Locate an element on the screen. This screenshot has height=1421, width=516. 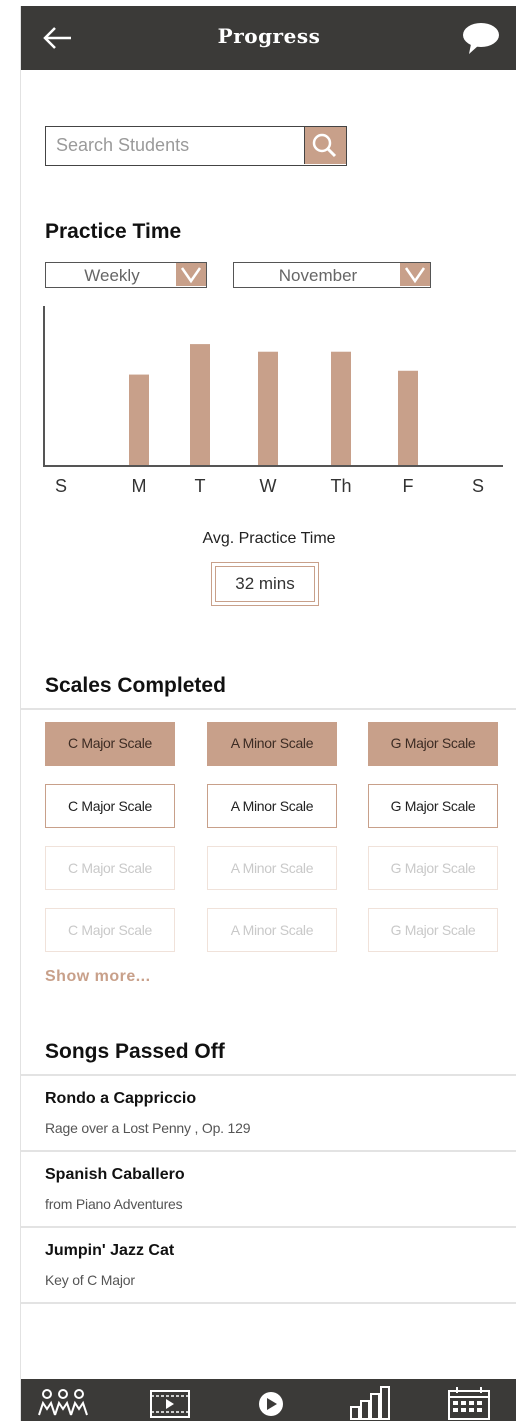
song-subtitle: Rage over a Lost Penny , Op. 129 is located at coordinates (148, 1128).